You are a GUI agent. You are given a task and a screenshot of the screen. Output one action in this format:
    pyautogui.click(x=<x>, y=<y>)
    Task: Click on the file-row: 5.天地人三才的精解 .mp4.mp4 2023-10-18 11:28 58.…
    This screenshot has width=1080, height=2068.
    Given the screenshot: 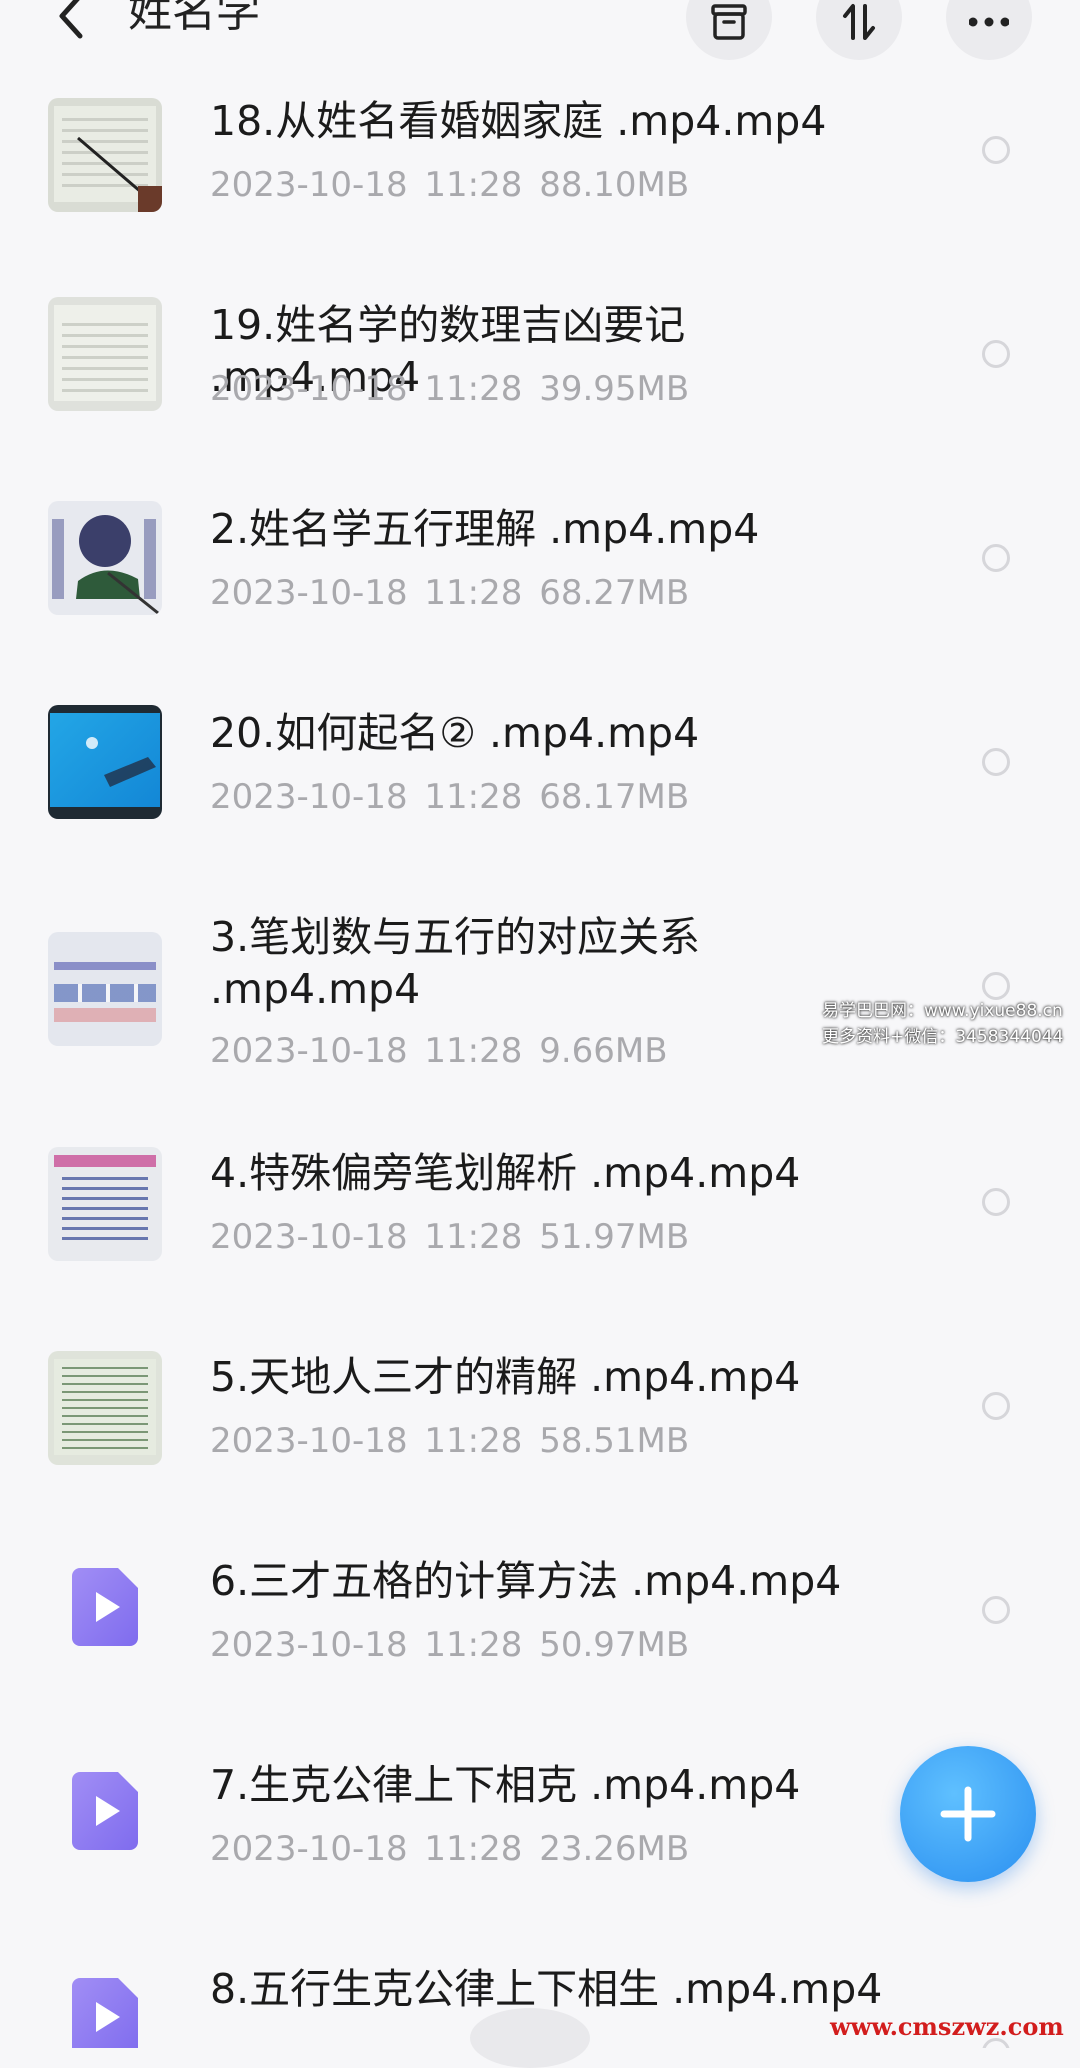 What is the action you would take?
    pyautogui.click(x=540, y=1444)
    